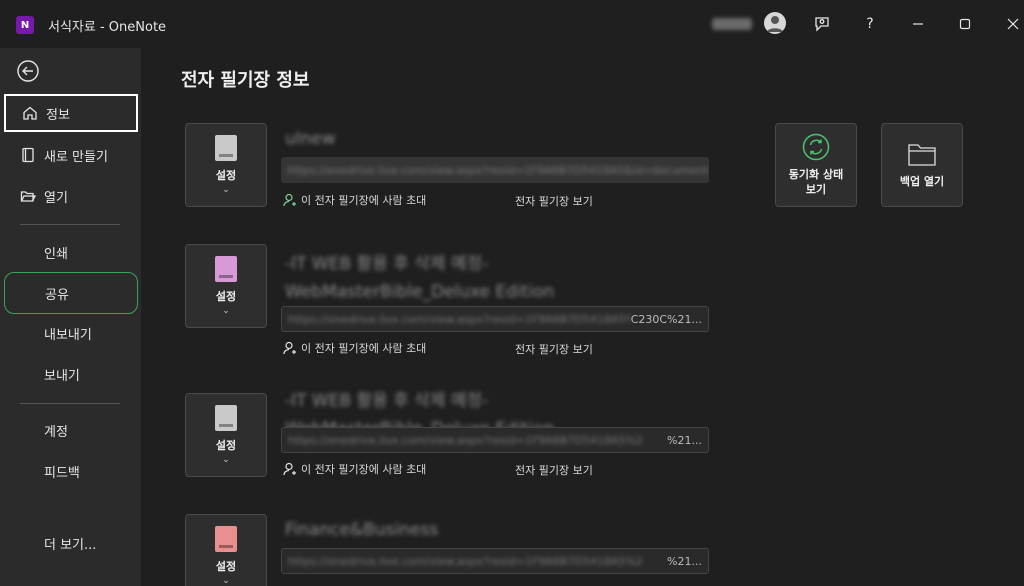 The width and height of the screenshot is (1024, 586). I want to click on sidebar-item-label: 공유, so click(57, 295).